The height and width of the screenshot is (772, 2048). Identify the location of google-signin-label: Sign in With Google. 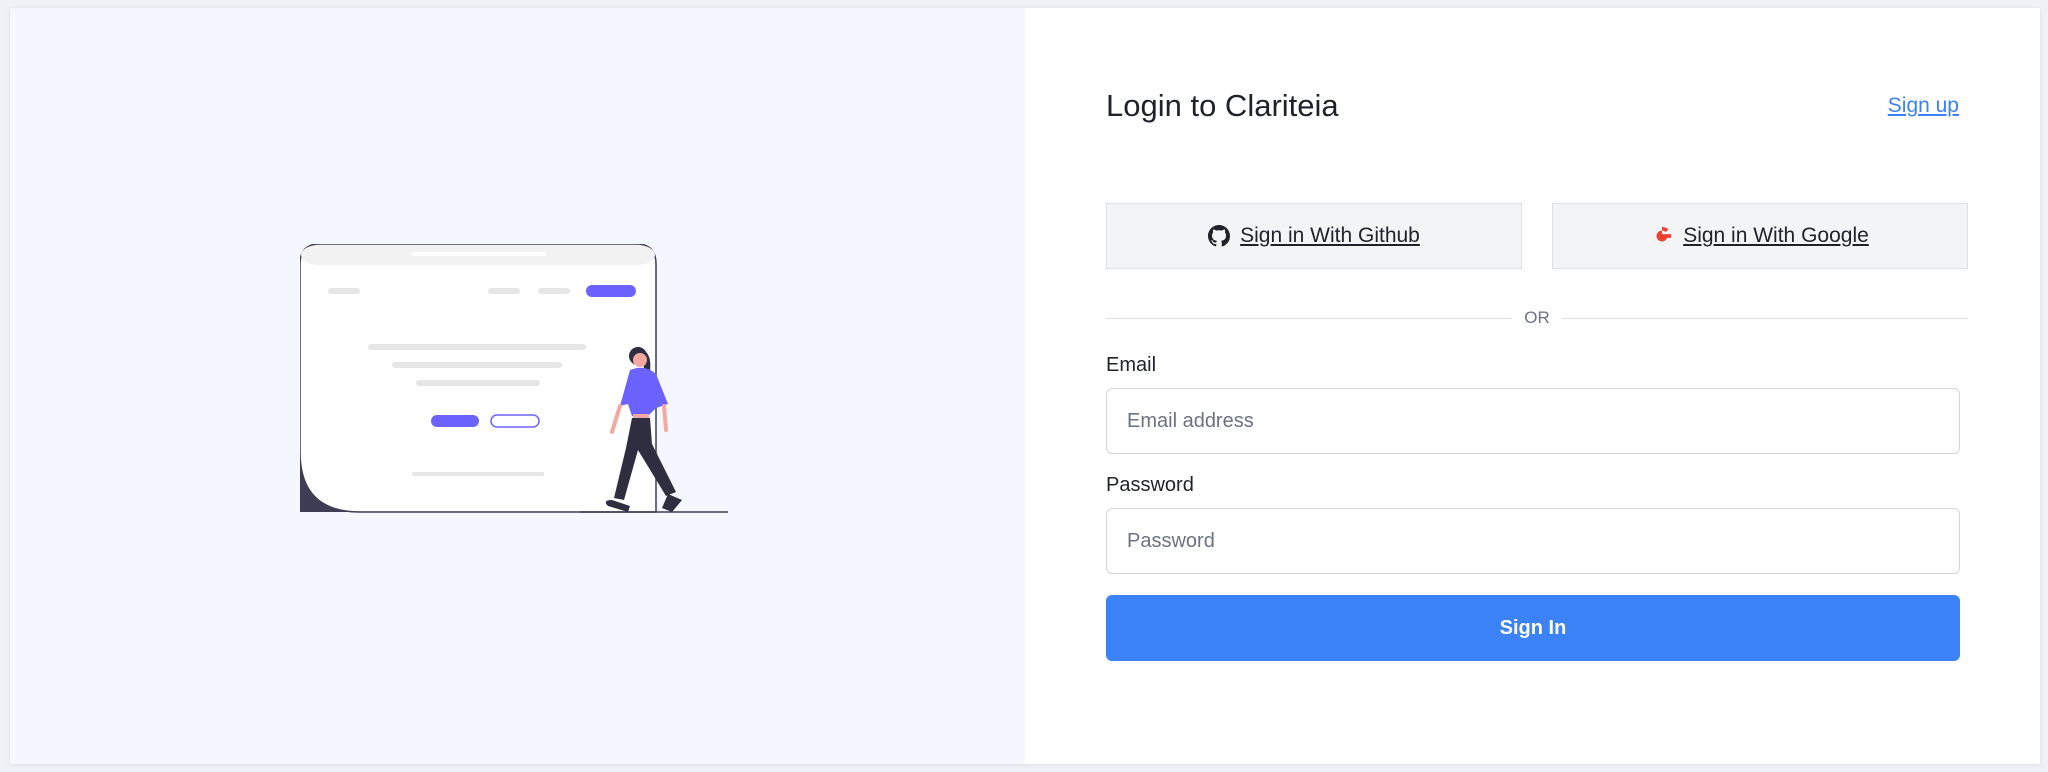
(1776, 235).